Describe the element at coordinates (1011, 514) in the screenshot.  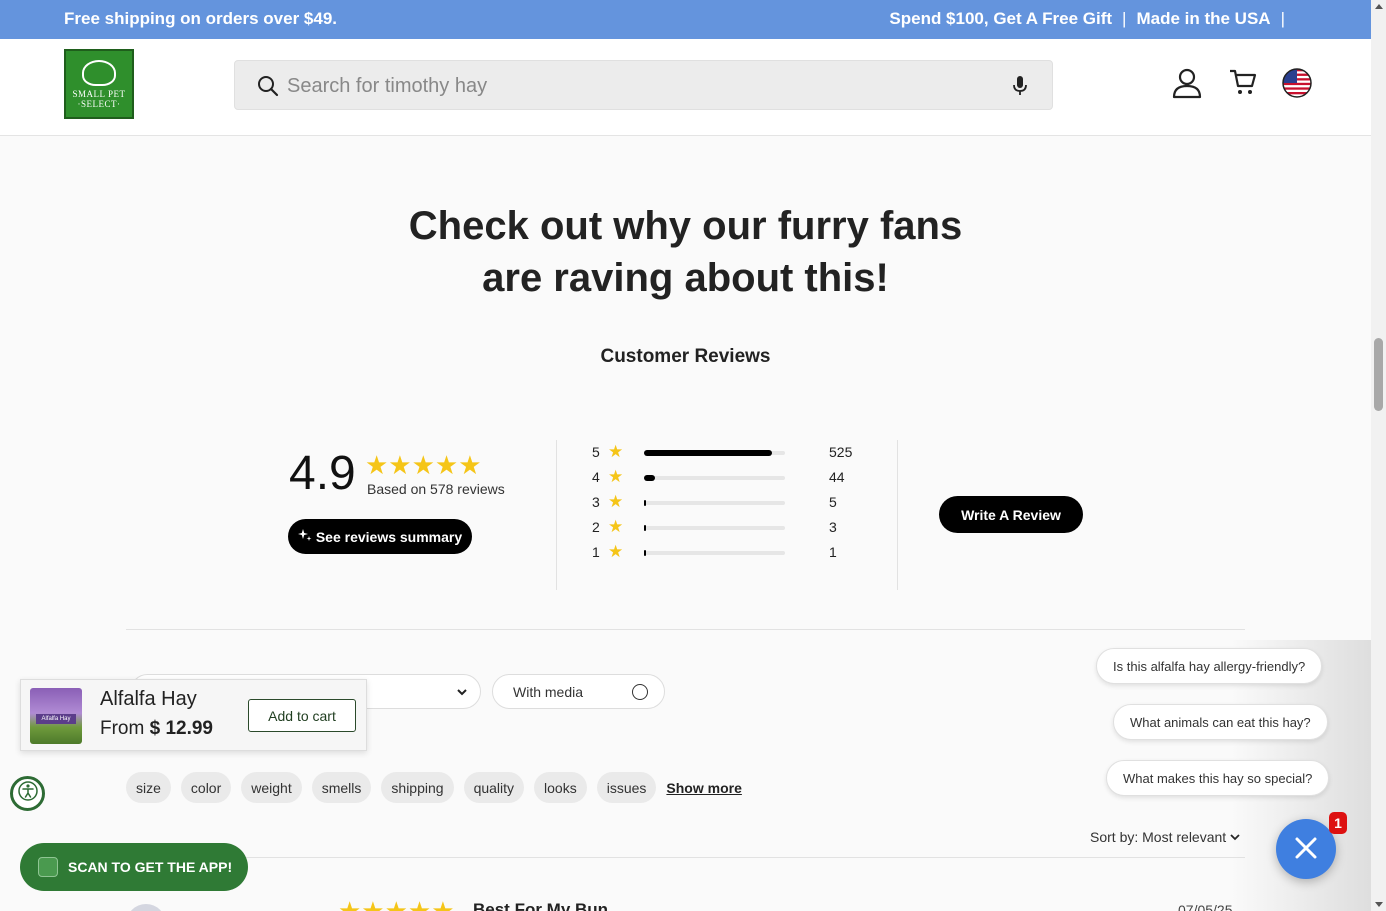
I see `write-review-button: Write A Review` at that location.